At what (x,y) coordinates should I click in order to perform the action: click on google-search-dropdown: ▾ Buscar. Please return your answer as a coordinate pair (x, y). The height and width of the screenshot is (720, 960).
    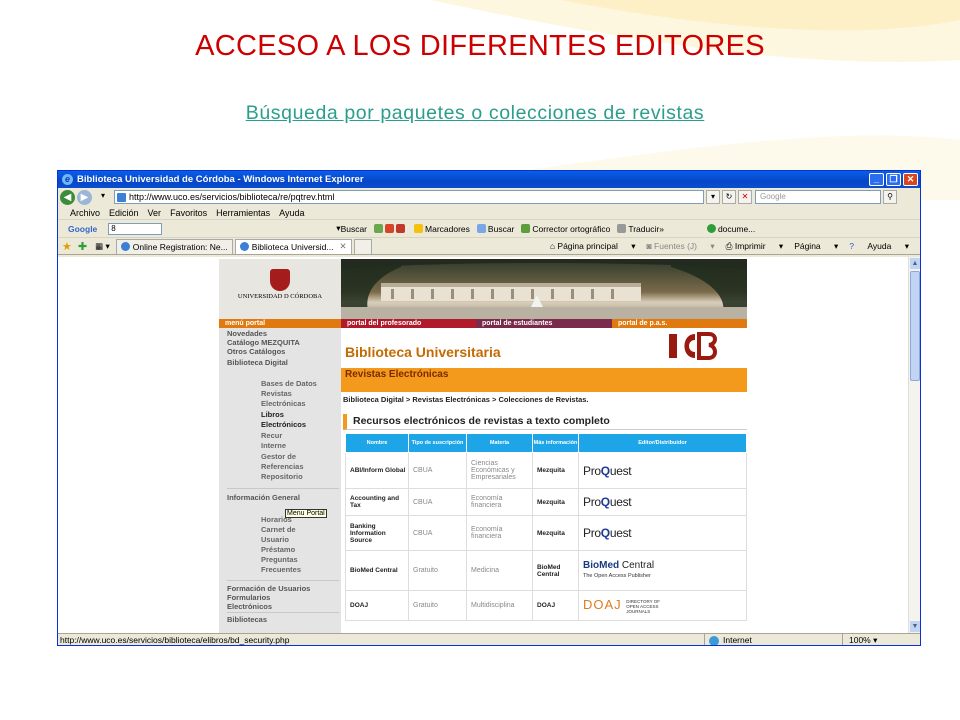
    Looking at the image, I should click on (351, 228).